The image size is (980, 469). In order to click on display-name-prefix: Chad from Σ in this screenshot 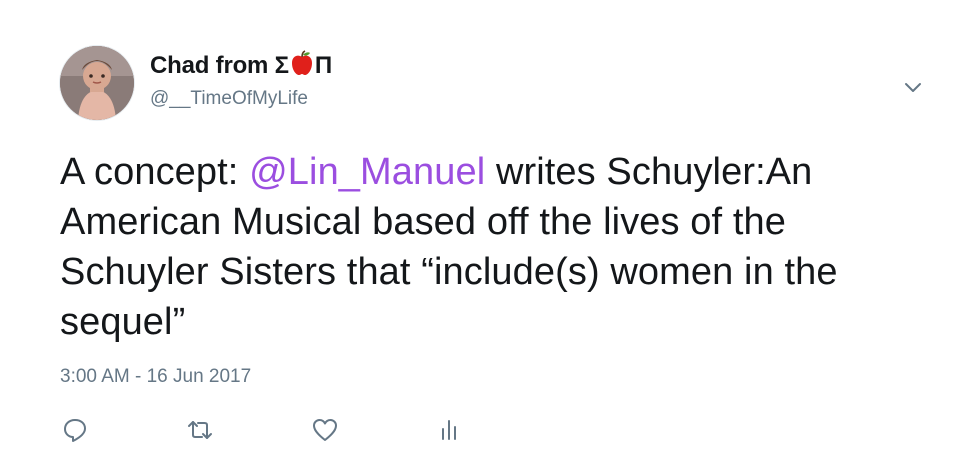, I will do `click(219, 65)`.